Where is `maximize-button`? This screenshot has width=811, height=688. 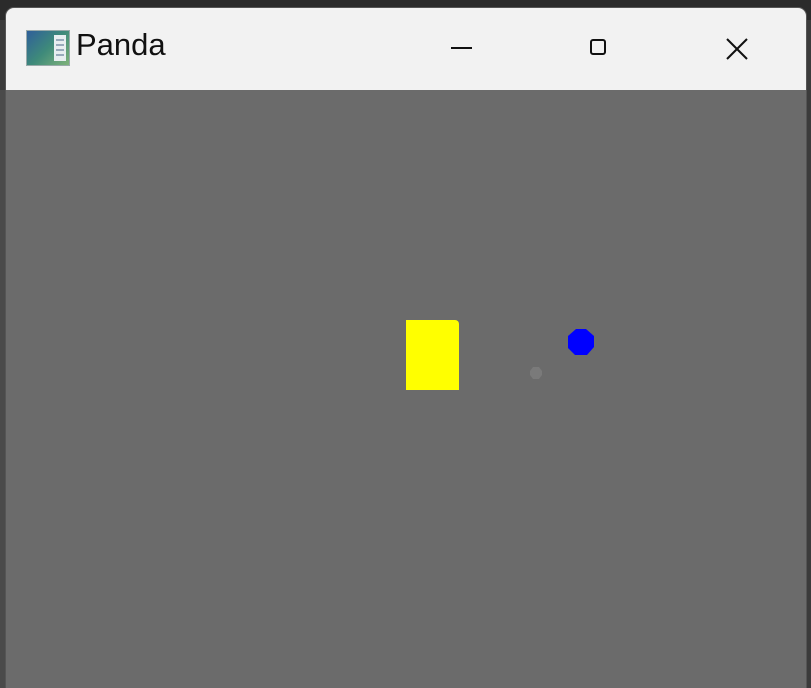
maximize-button is located at coordinates (598, 48).